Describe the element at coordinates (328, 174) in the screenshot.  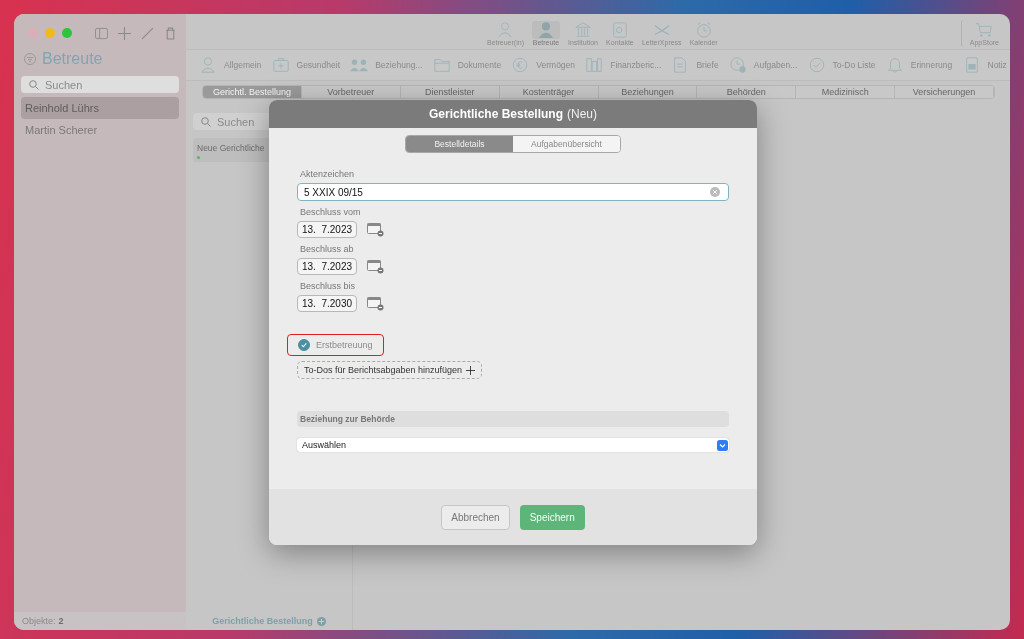
I see `field-label: Aktenzeichen` at that location.